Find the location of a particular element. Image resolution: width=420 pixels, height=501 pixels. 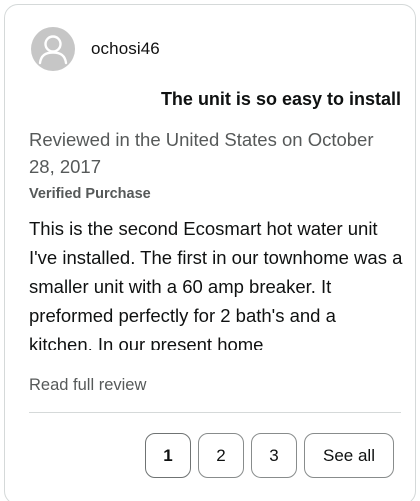

divider is located at coordinates (215, 412).